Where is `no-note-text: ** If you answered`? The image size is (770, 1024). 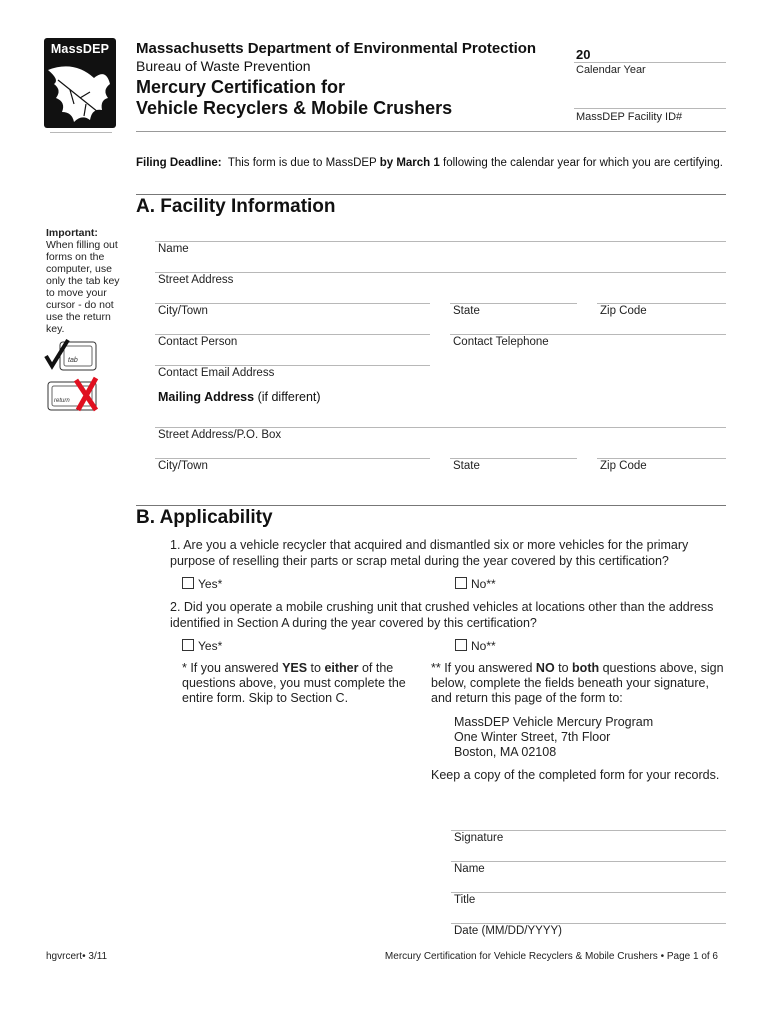
no-note-text: ** If you answered is located at coordinates (483, 668).